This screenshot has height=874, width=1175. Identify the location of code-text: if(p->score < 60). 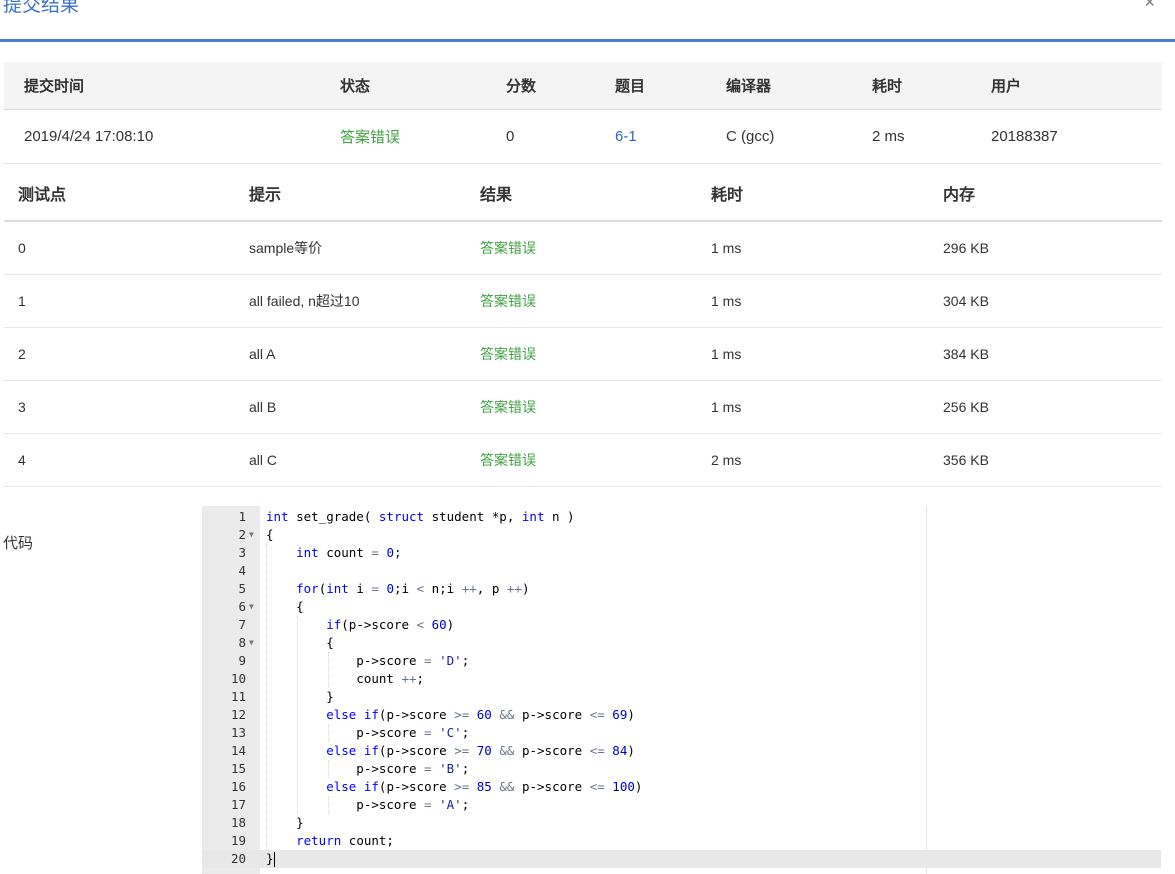
(390, 624).